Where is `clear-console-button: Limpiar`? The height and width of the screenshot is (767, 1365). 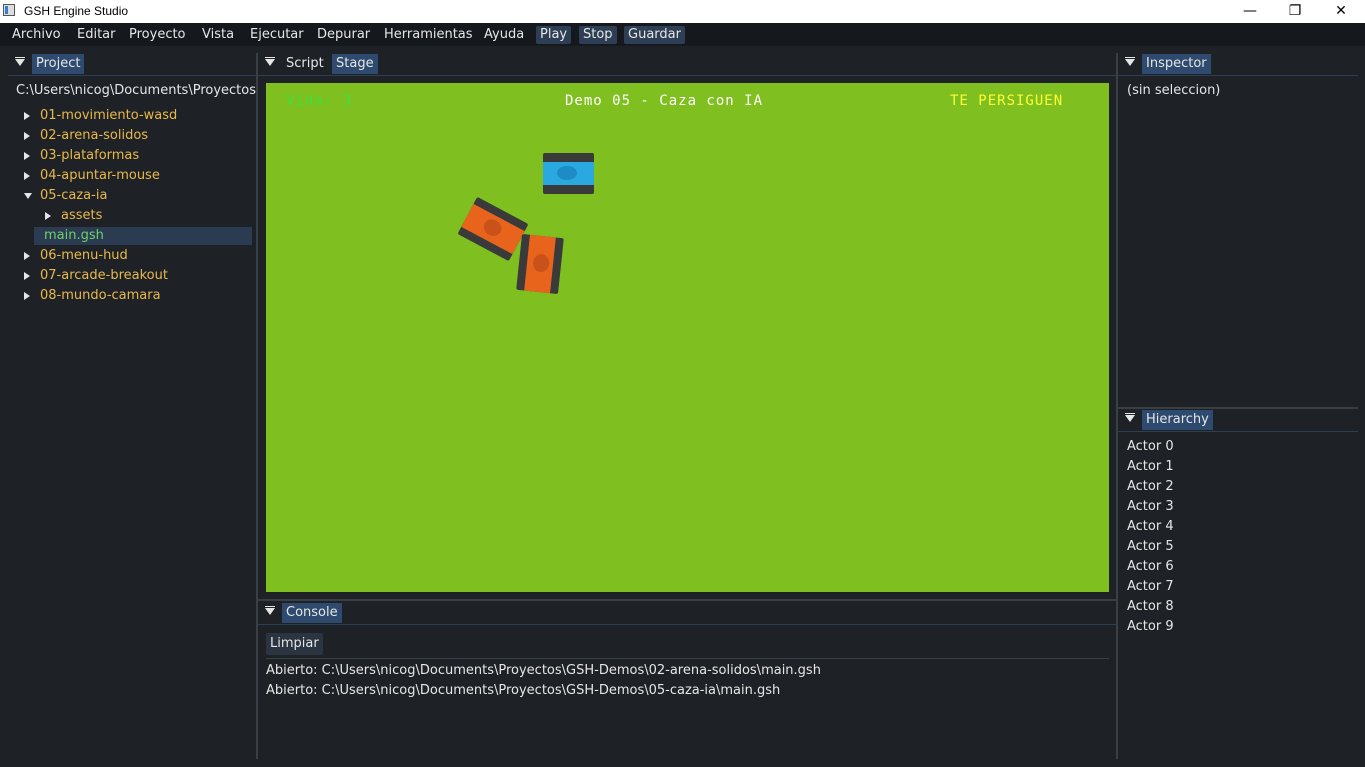
clear-console-button: Limpiar is located at coordinates (294, 644).